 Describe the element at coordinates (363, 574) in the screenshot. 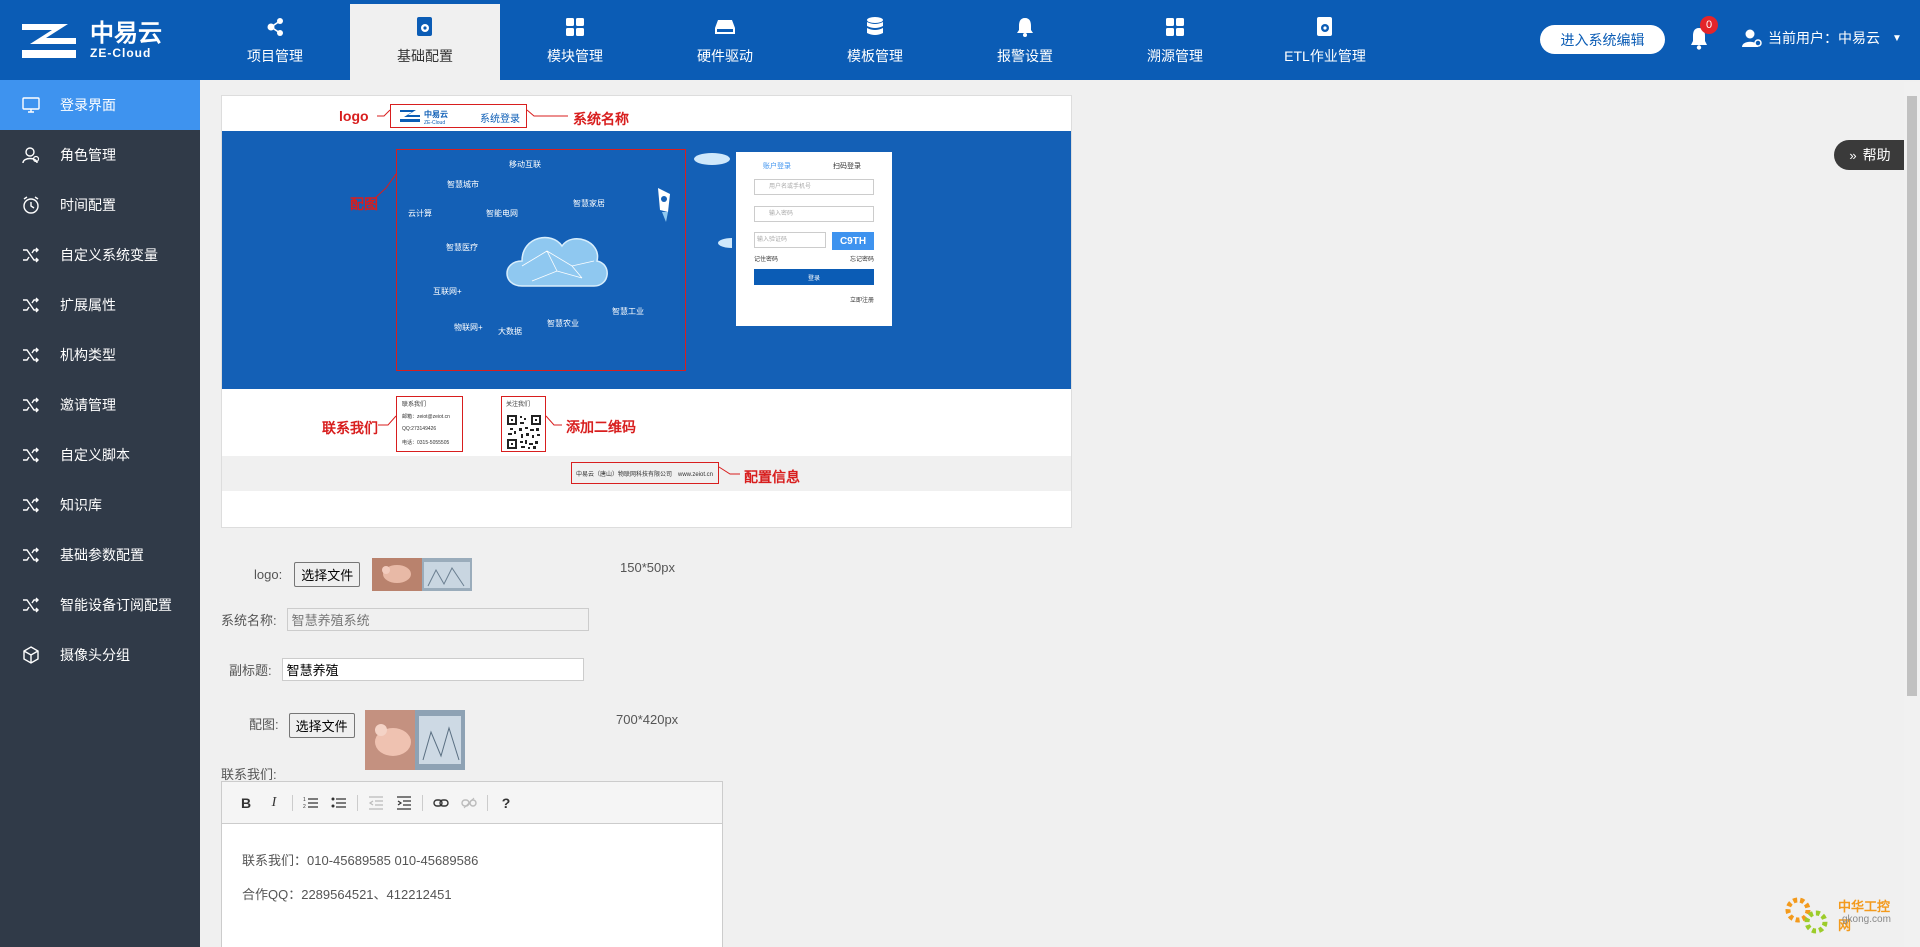

I see `logo-upload-row: logo: 选择文件` at that location.